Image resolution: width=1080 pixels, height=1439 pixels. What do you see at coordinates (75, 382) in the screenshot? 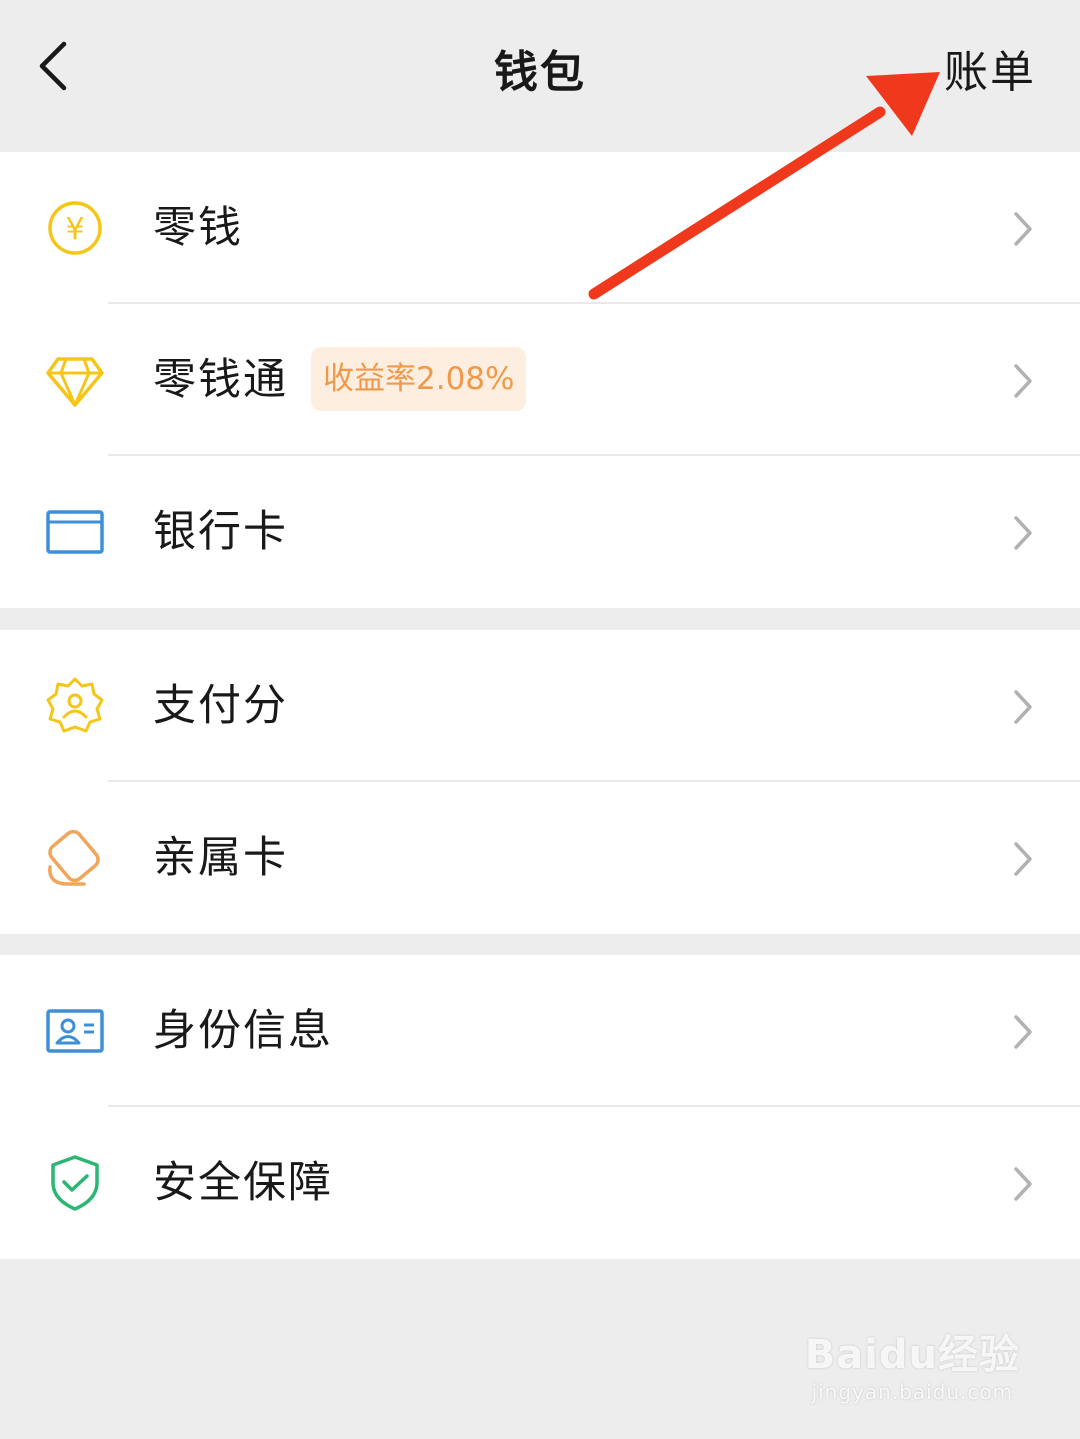
I see `diamond-icon` at bounding box center [75, 382].